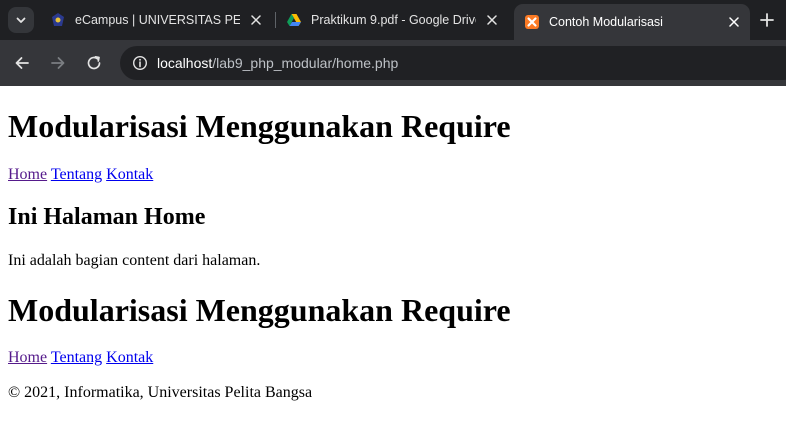 The width and height of the screenshot is (786, 444). I want to click on forward-button, so click(58, 63).